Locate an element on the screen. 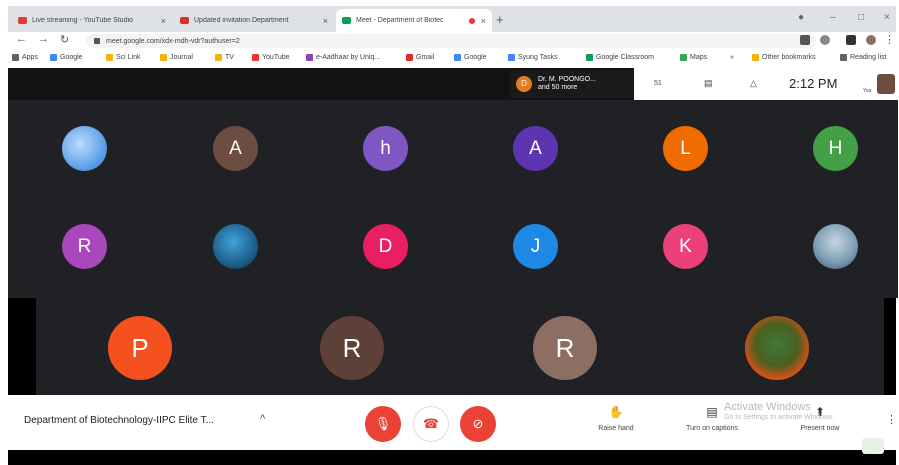 This screenshot has width=899, height=465. tab-title: Live streaming - YouTube Studio is located at coordinates (82, 20).